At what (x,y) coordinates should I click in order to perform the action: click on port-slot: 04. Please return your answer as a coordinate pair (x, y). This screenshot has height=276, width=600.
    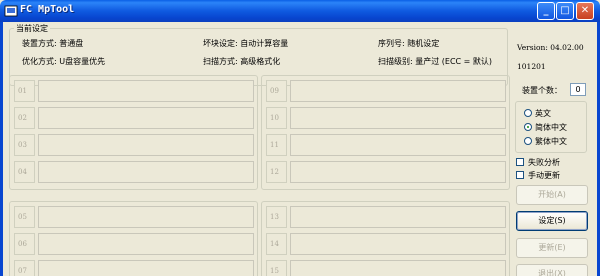
    Looking at the image, I should click on (134, 172).